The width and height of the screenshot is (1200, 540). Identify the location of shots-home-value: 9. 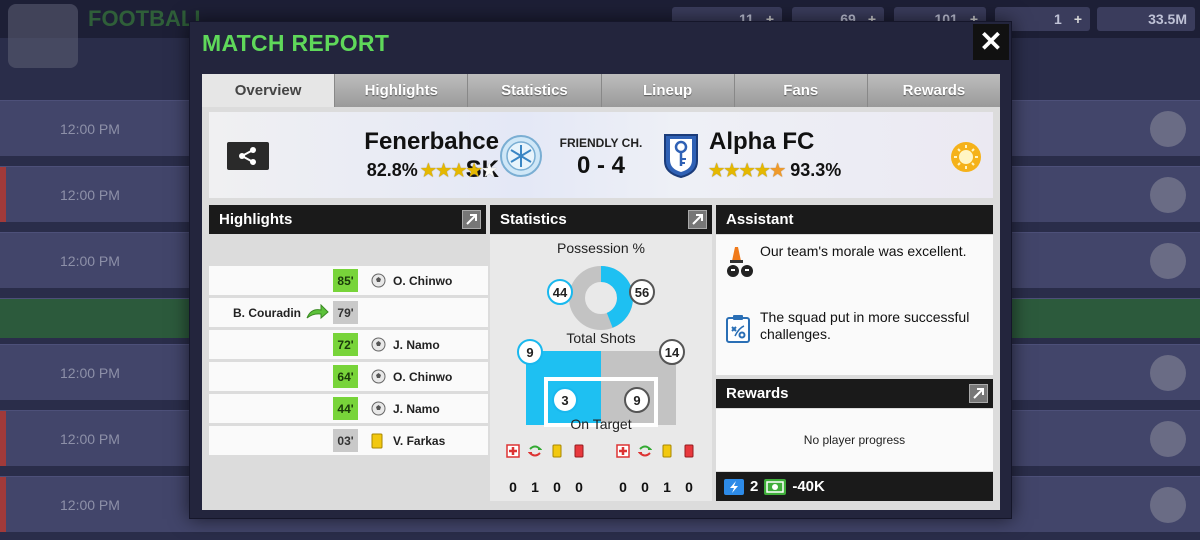
(530, 352).